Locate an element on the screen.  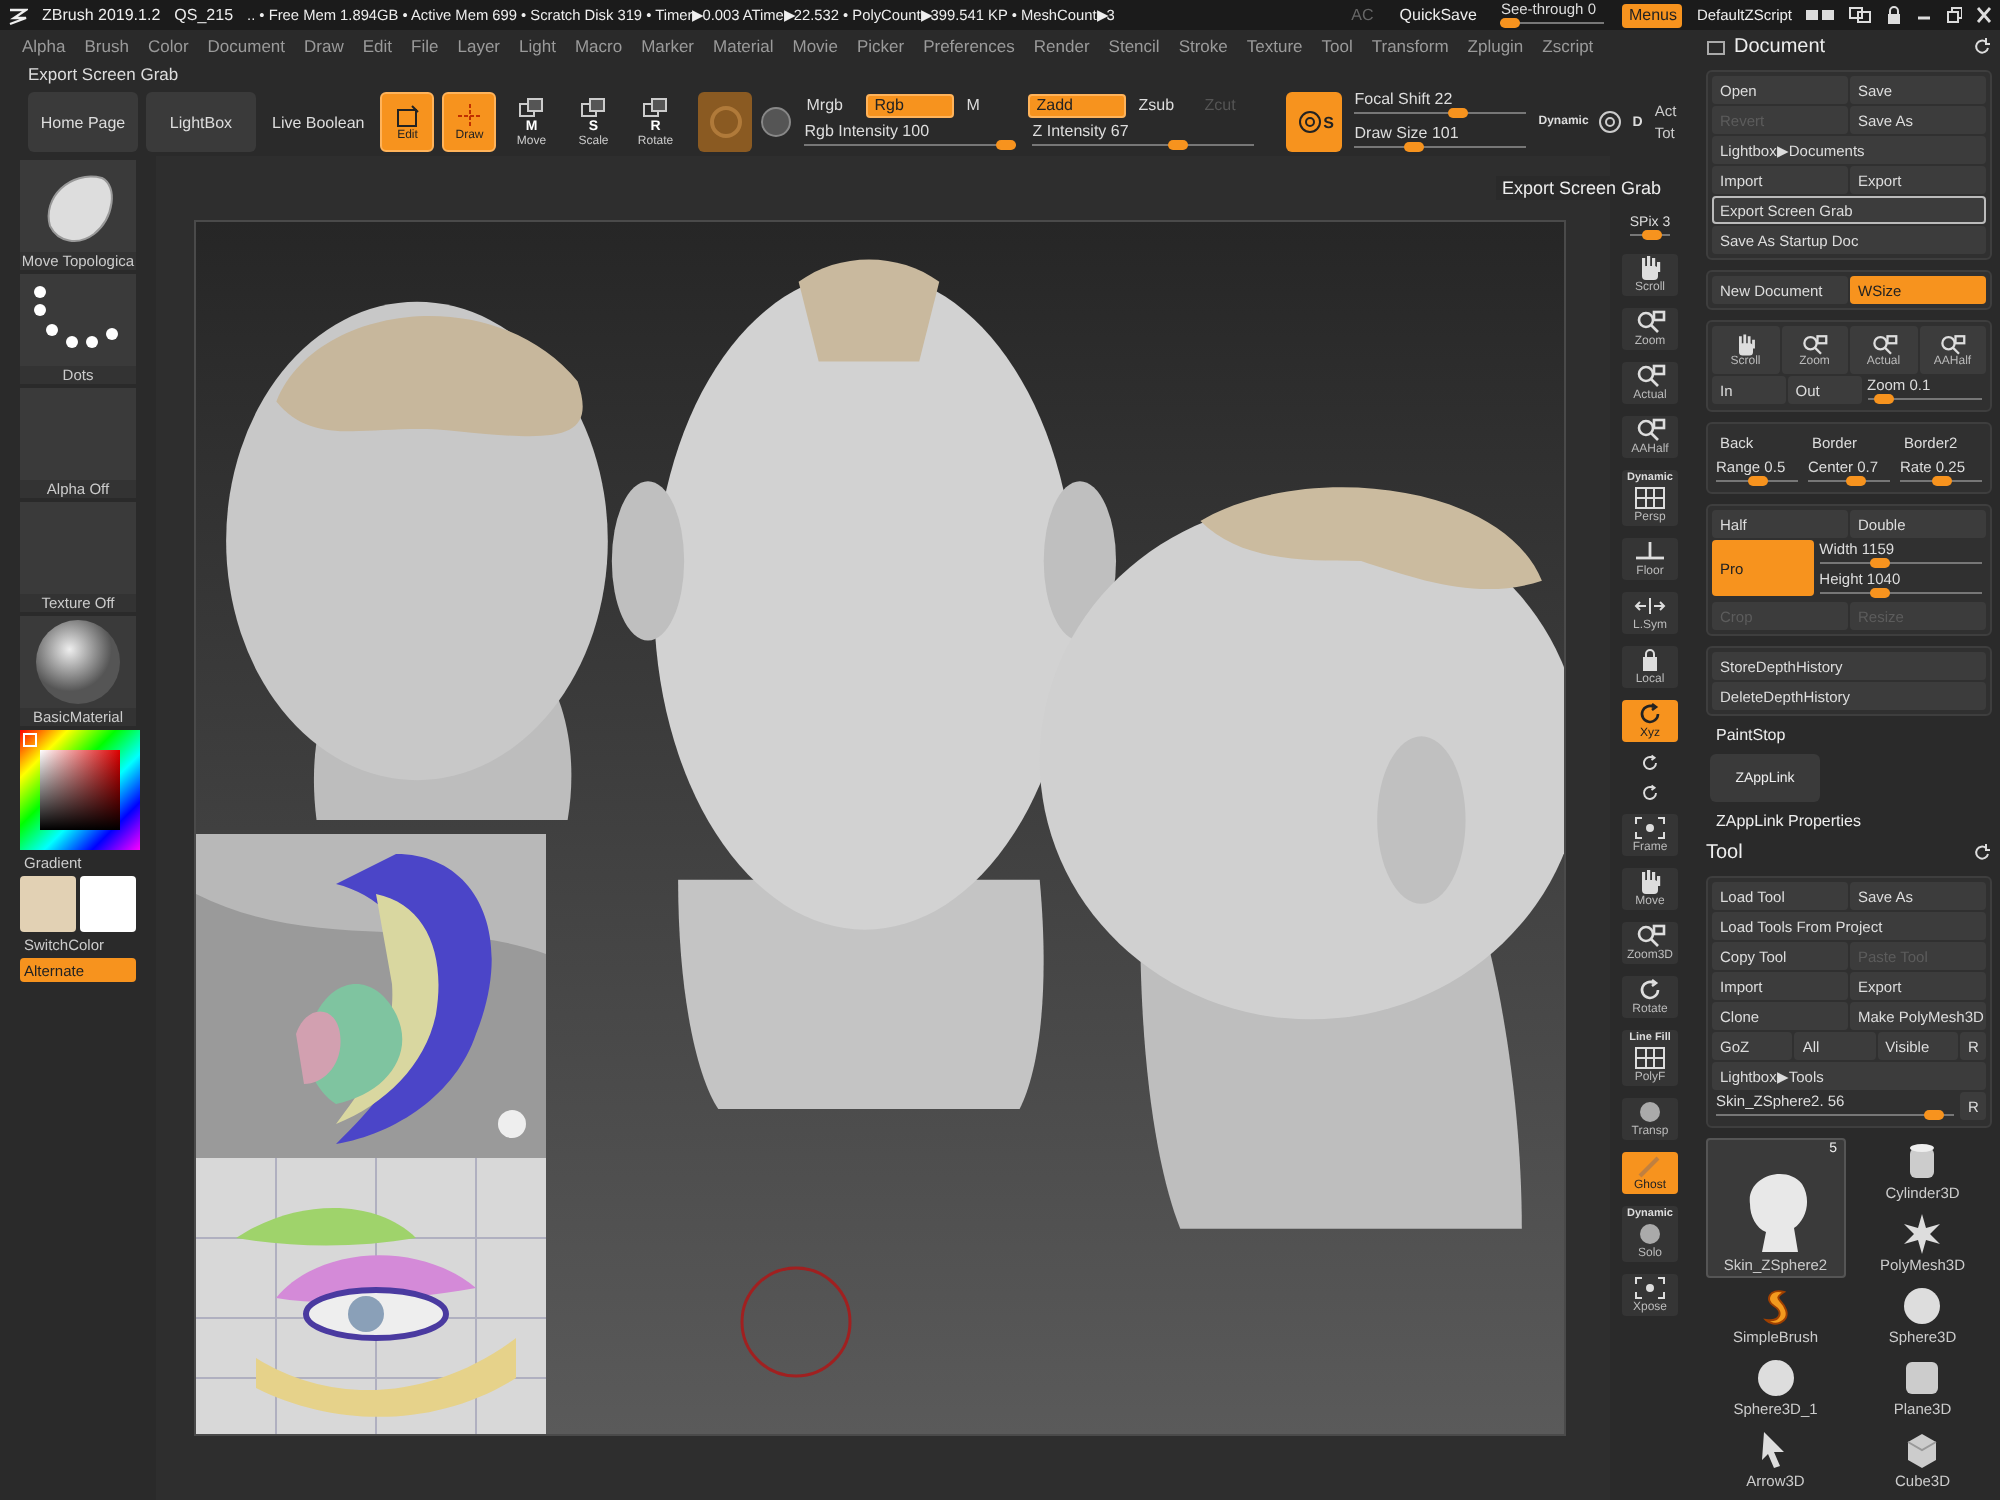
plugin-label: PaintStop is located at coordinates (1849, 735).